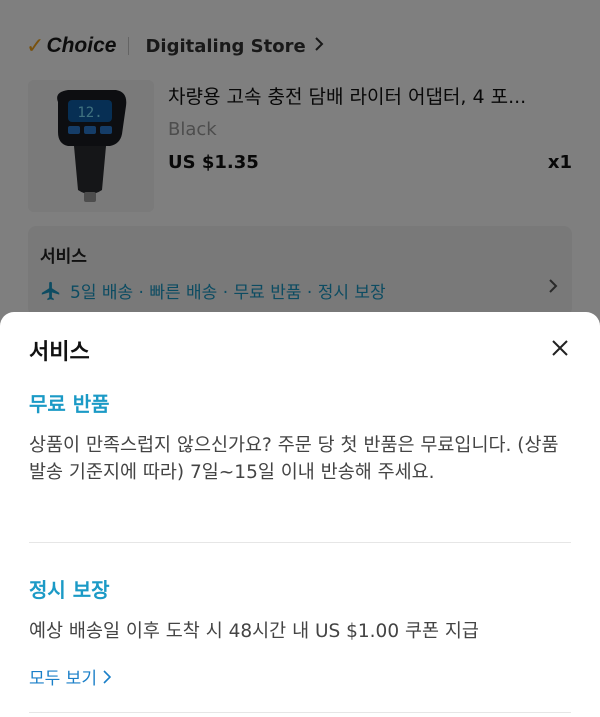  What do you see at coordinates (107, 676) in the screenshot?
I see `chevron-right-icon` at bounding box center [107, 676].